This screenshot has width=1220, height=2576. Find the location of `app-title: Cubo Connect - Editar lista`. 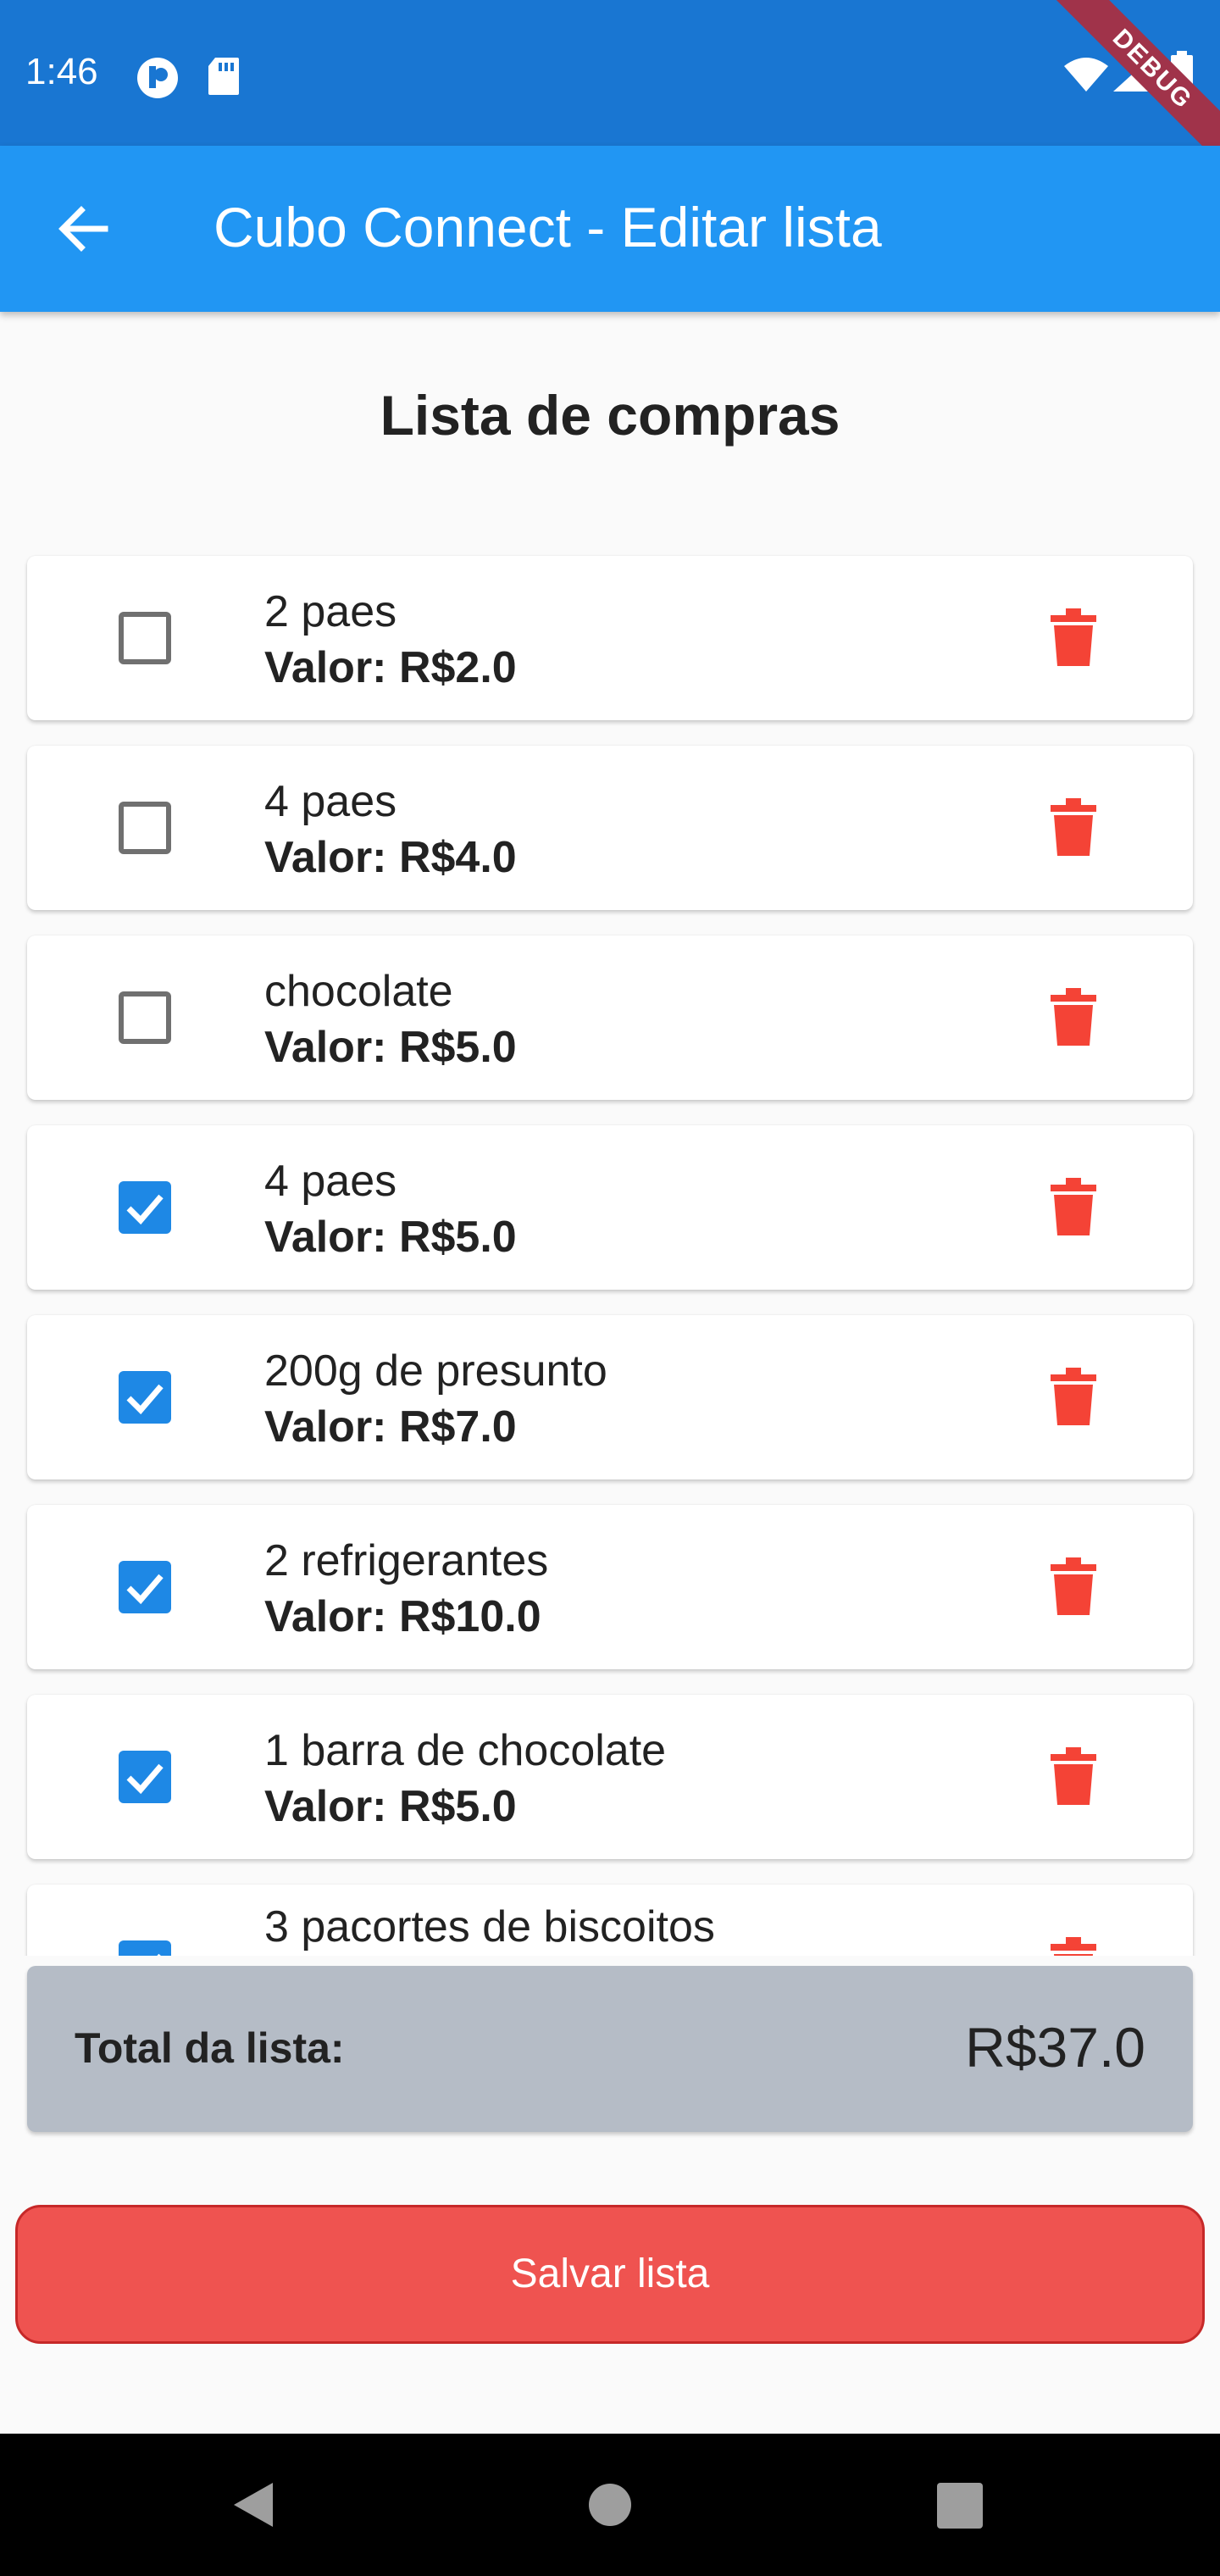

app-title: Cubo Connect - Editar lista is located at coordinates (548, 227).